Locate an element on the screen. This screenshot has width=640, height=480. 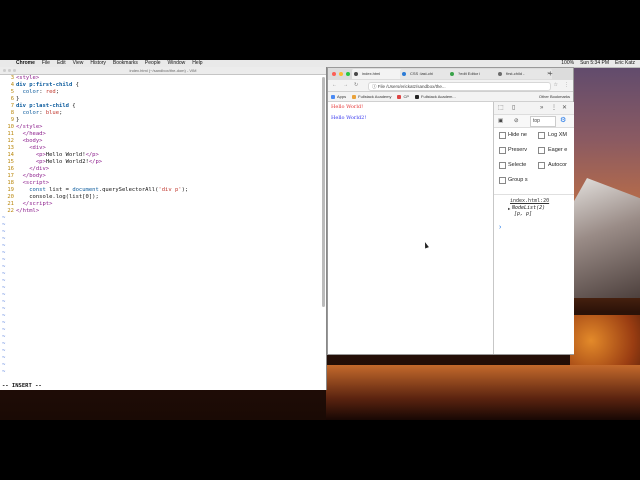
expand-triangle-icon: ▶ is located at coordinates (509, 208).